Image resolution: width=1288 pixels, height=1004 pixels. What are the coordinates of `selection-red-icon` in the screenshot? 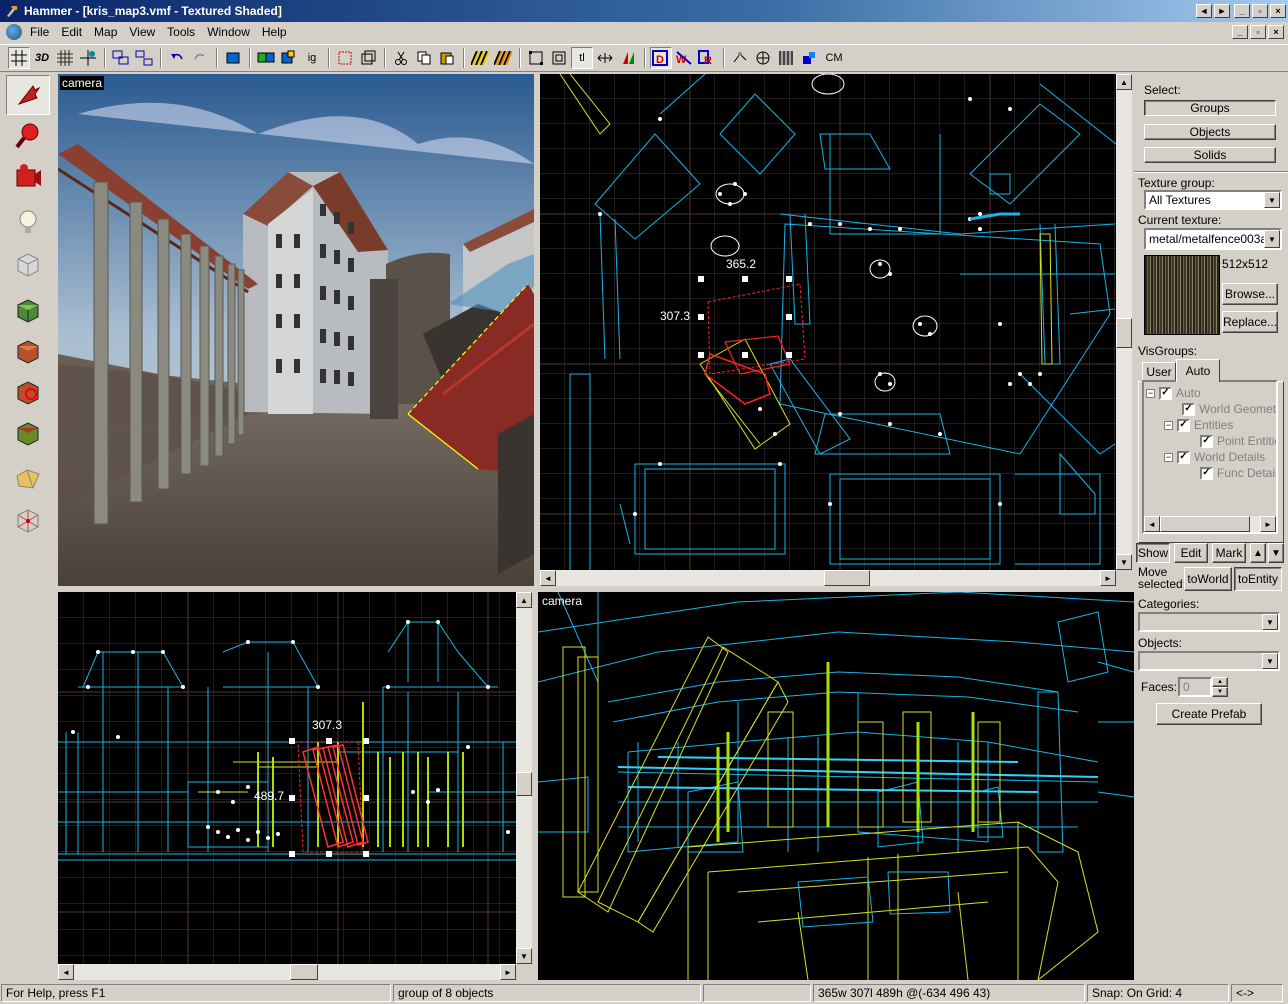 It's located at (503, 58).